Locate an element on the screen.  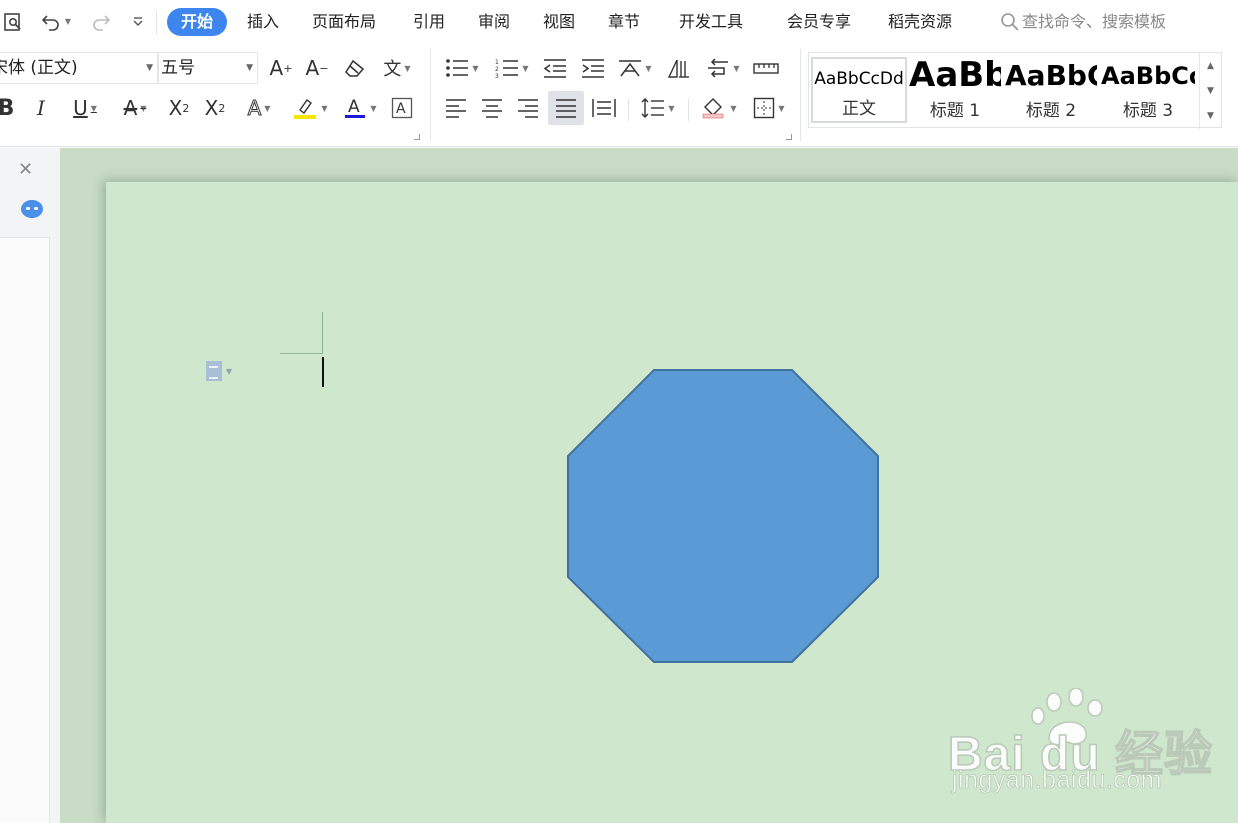
line-spacing-icon: ▼ is located at coordinates (658, 108).